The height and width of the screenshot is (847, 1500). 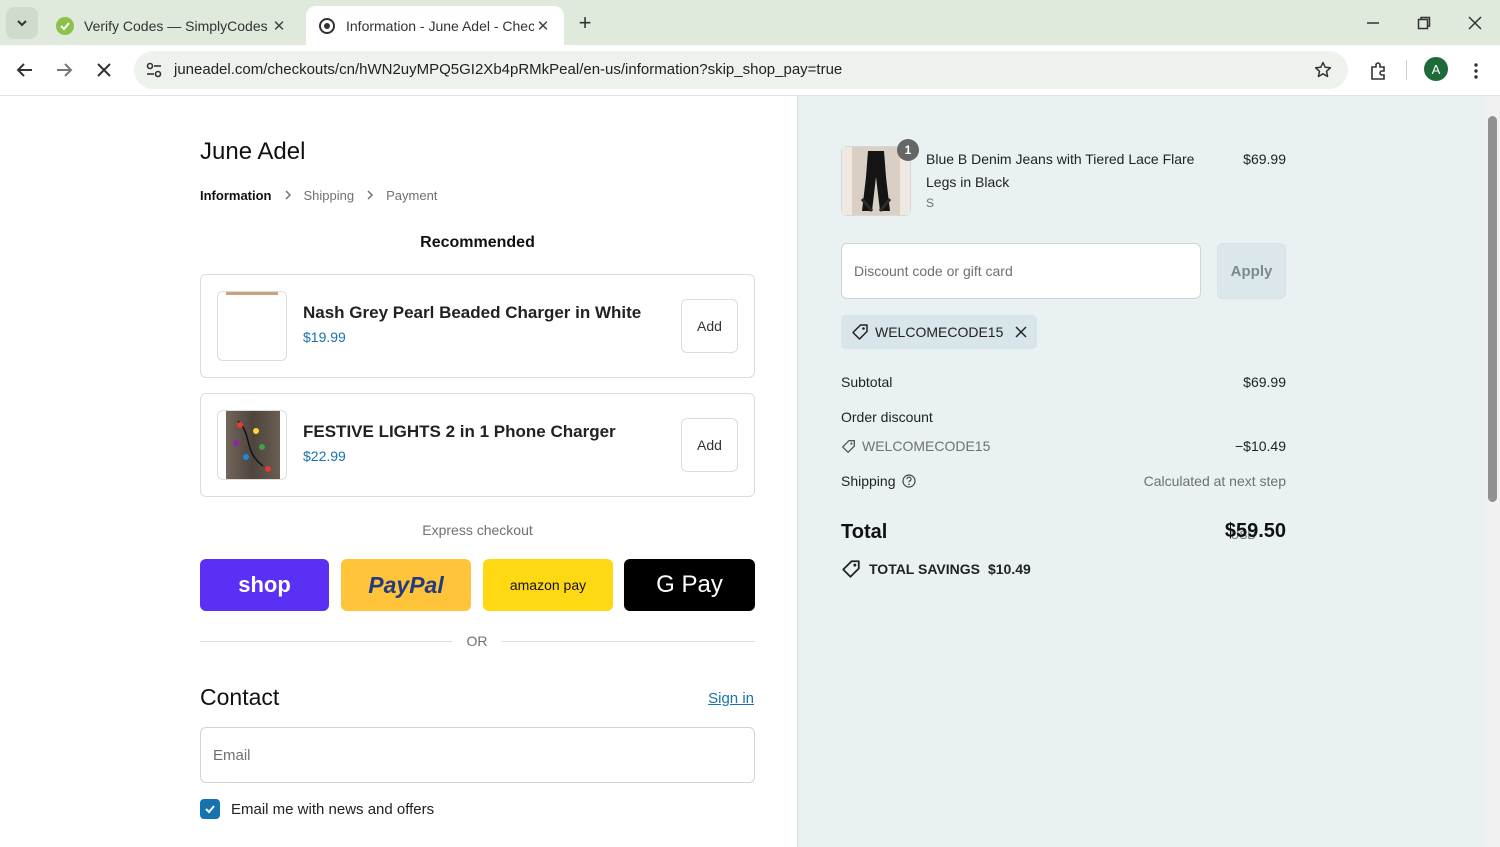 What do you see at coordinates (1255, 531) in the screenshot?
I see `total-value: $59.50` at bounding box center [1255, 531].